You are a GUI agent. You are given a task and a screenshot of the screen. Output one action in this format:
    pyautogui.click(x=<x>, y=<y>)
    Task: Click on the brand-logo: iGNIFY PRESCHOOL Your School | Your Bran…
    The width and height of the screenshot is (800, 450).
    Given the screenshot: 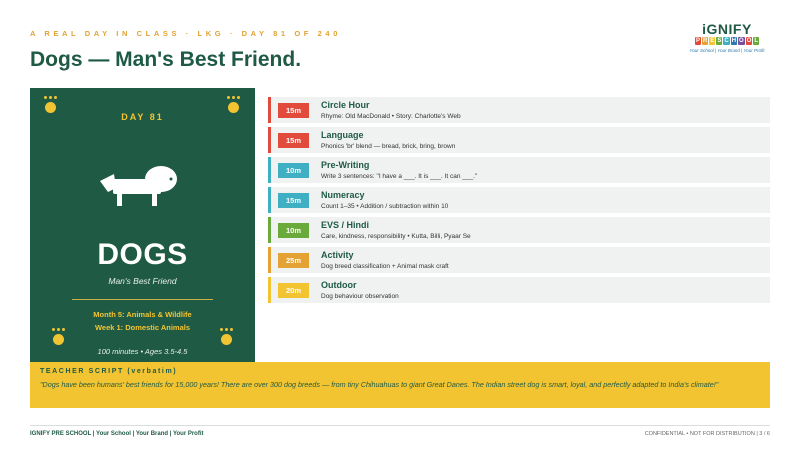 What is the action you would take?
    pyautogui.click(x=727, y=37)
    